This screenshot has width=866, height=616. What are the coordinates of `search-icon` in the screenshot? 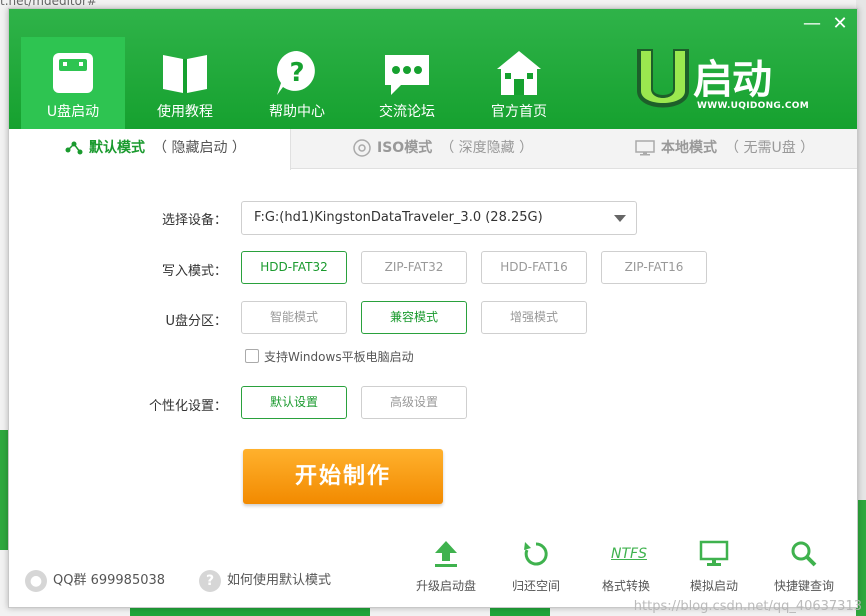 It's located at (804, 554).